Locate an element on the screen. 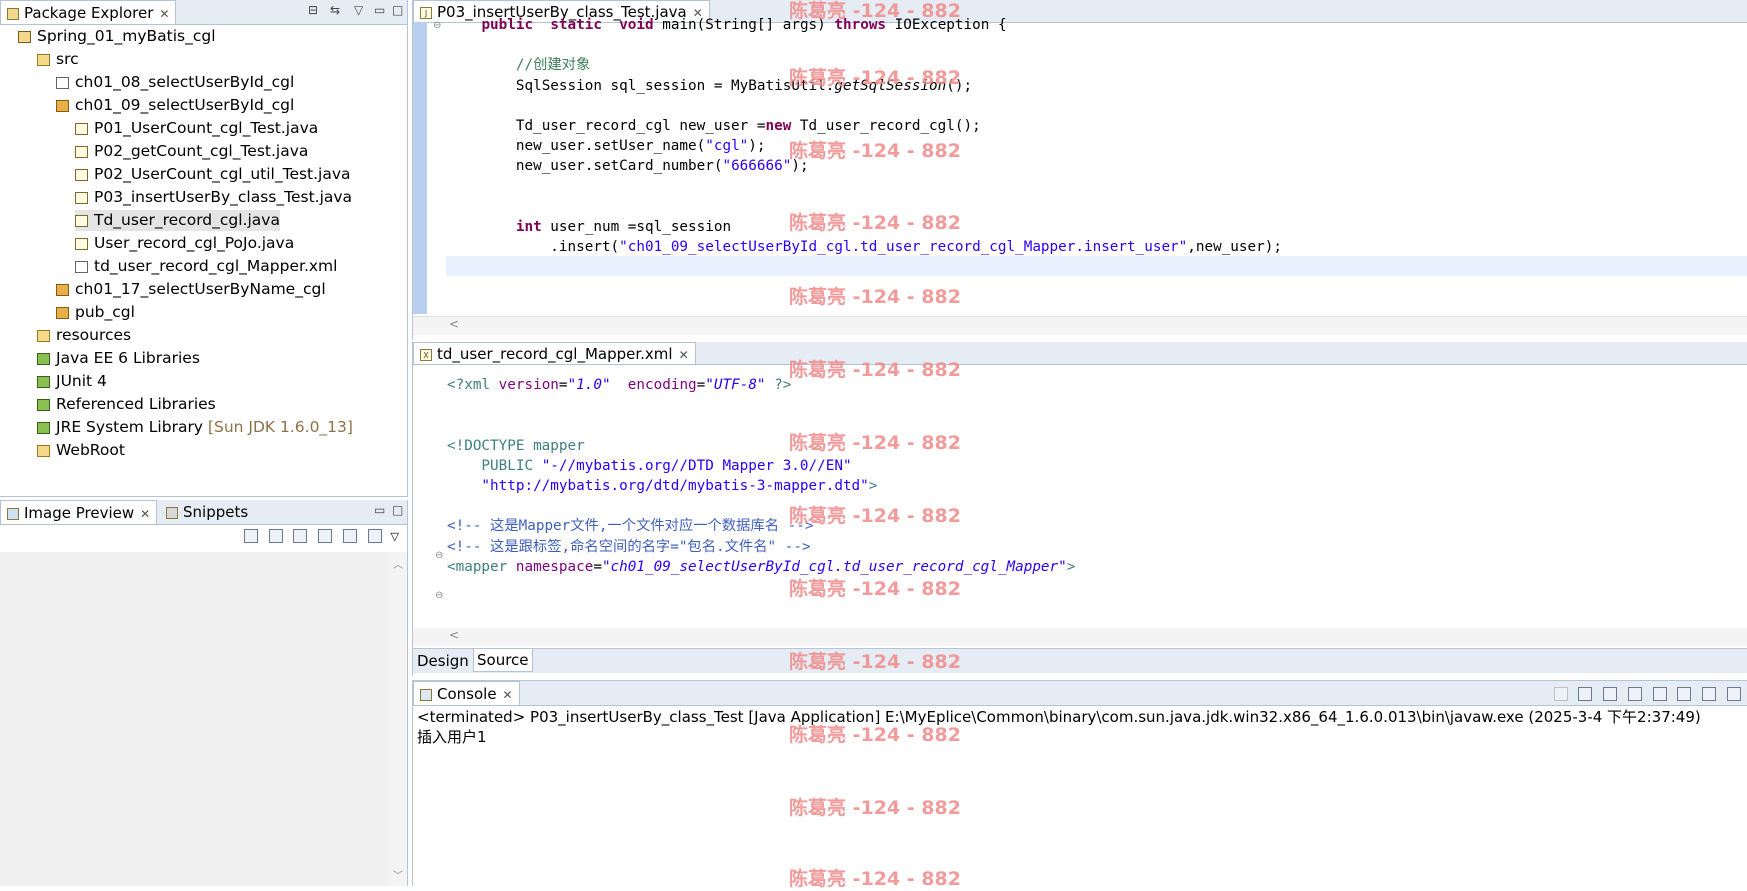  show-on-error-icon is located at coordinates (1709, 693).